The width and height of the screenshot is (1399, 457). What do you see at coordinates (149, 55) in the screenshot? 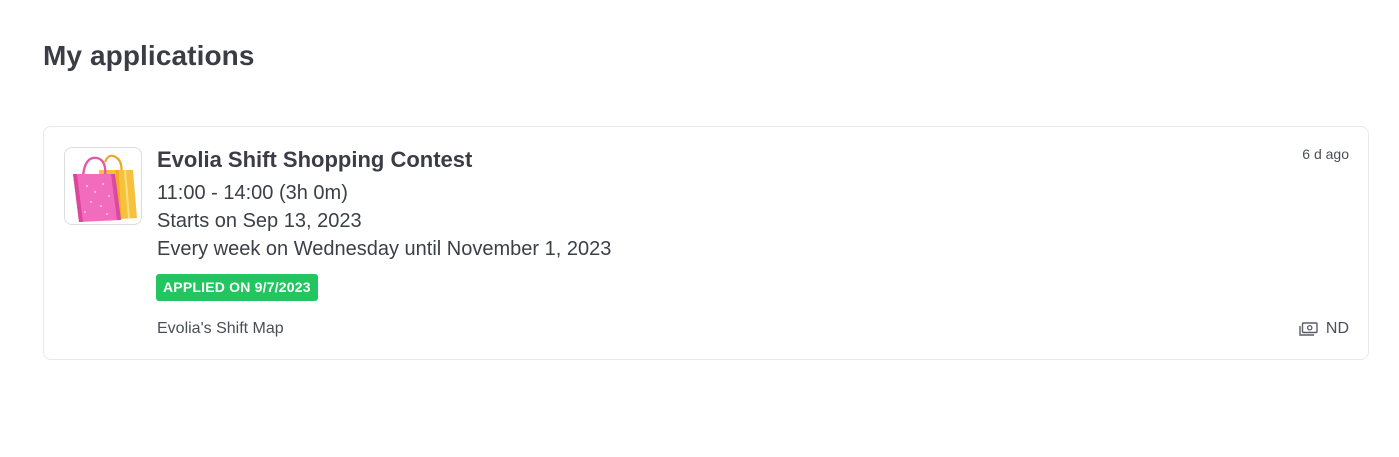
I see `page-title: My applications` at bounding box center [149, 55].